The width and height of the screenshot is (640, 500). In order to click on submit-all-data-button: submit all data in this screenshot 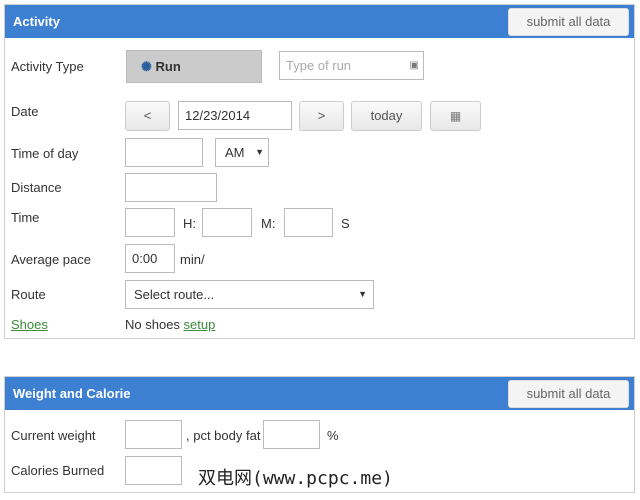, I will do `click(568, 22)`.